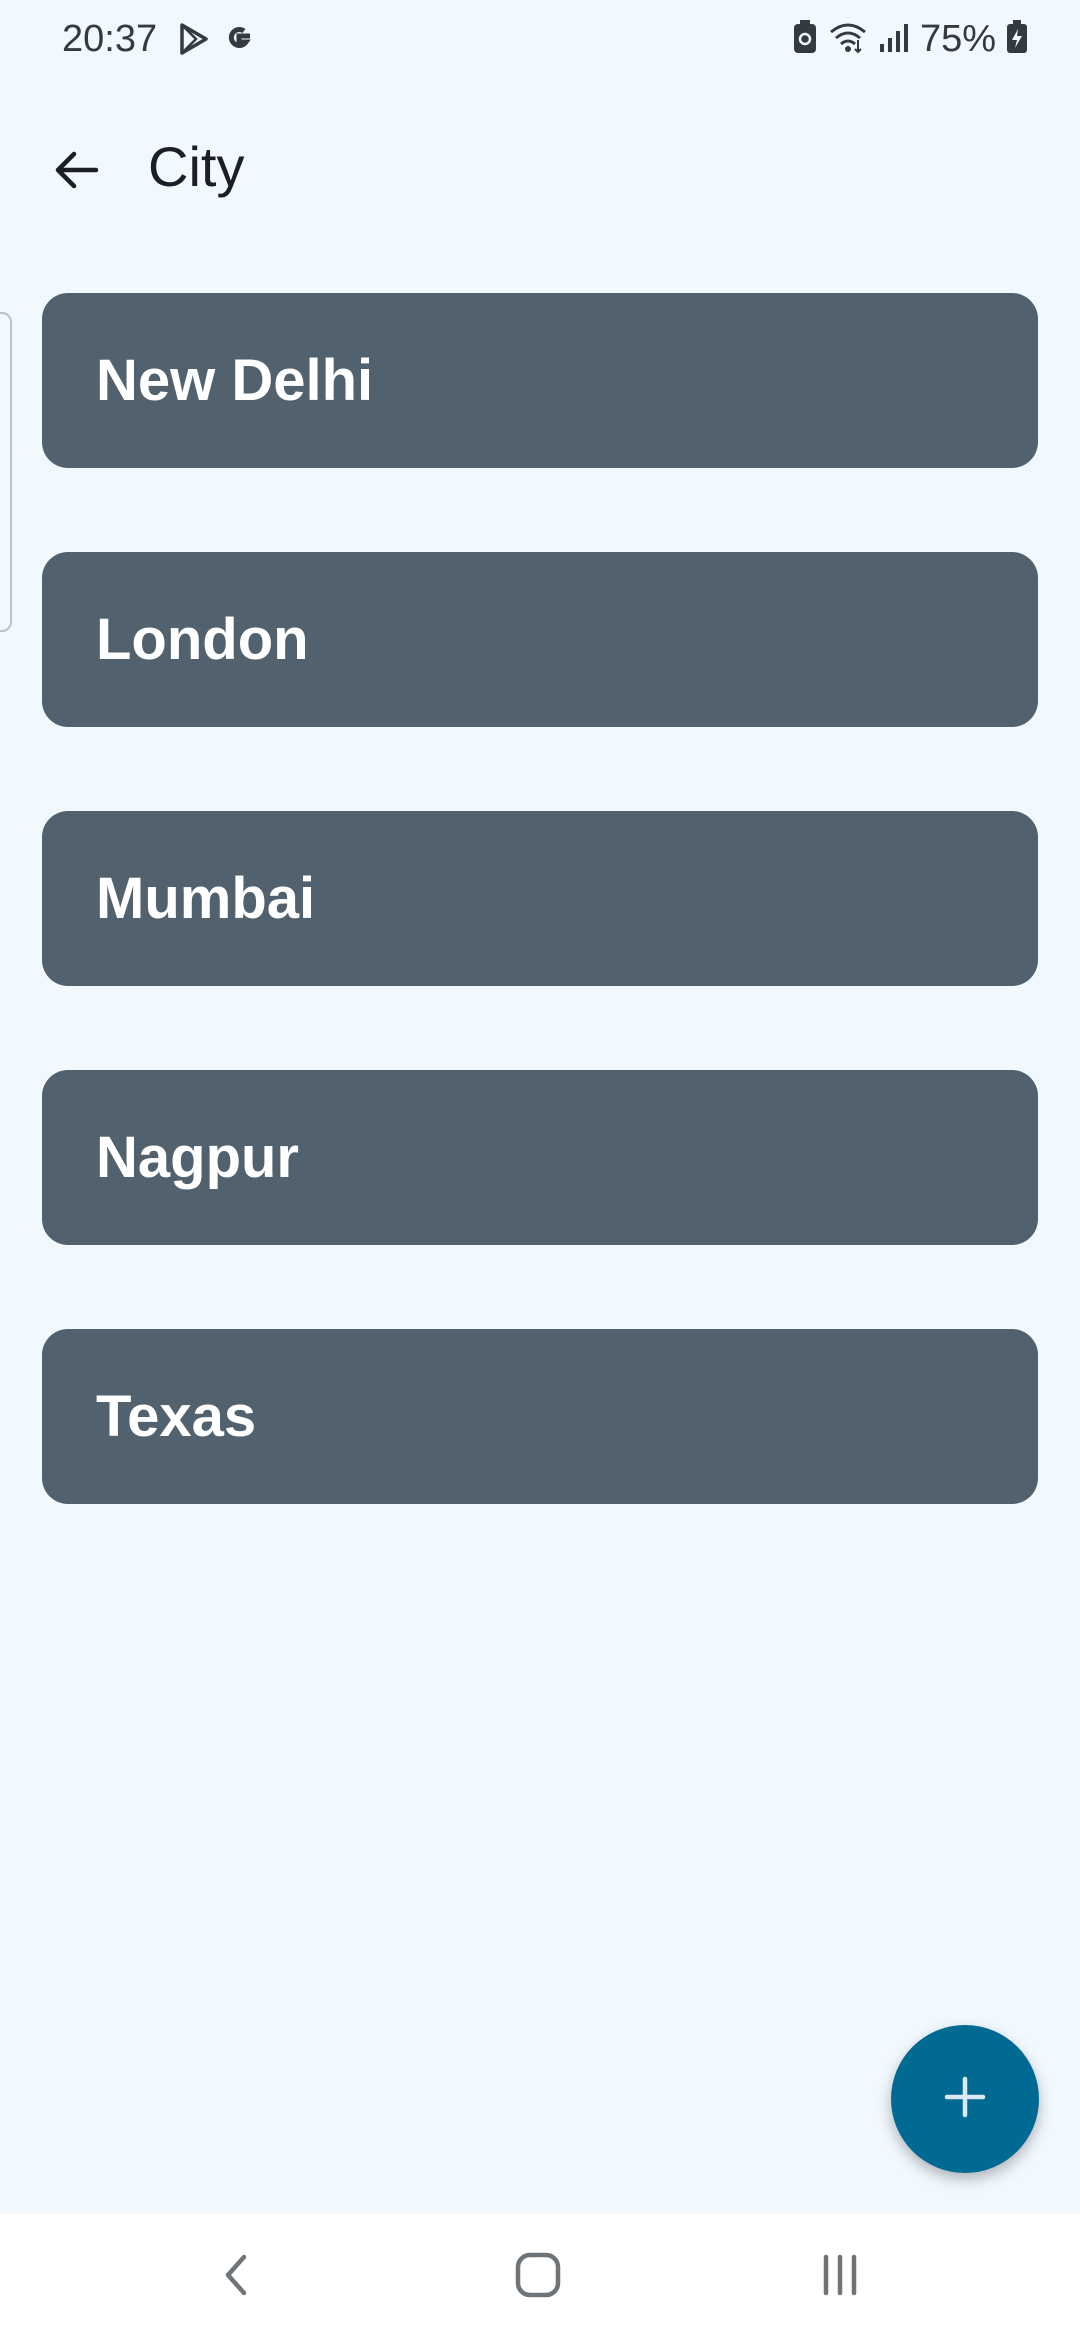  I want to click on nav-recents-button, so click(840, 2277).